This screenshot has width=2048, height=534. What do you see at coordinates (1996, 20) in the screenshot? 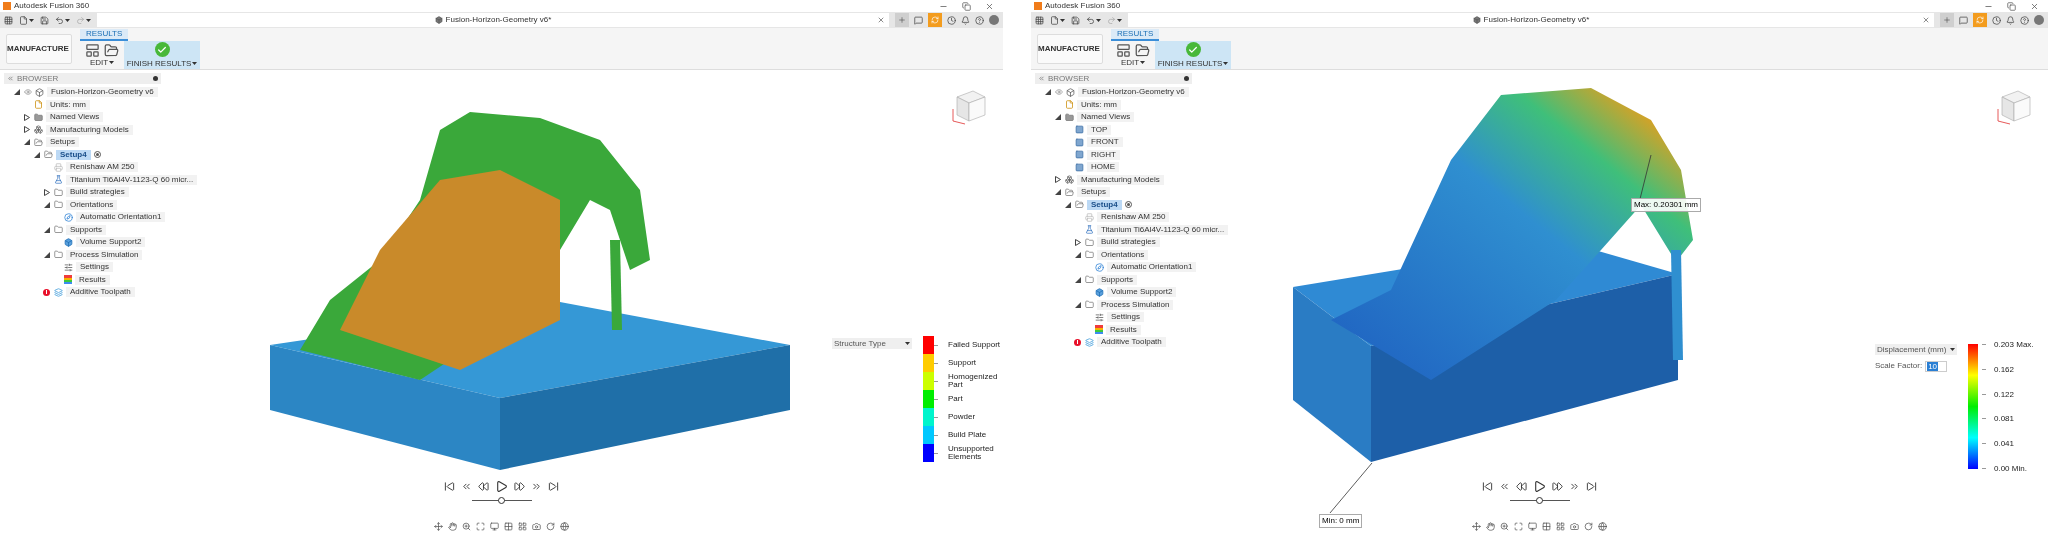
I see `clock-icon` at bounding box center [1996, 20].